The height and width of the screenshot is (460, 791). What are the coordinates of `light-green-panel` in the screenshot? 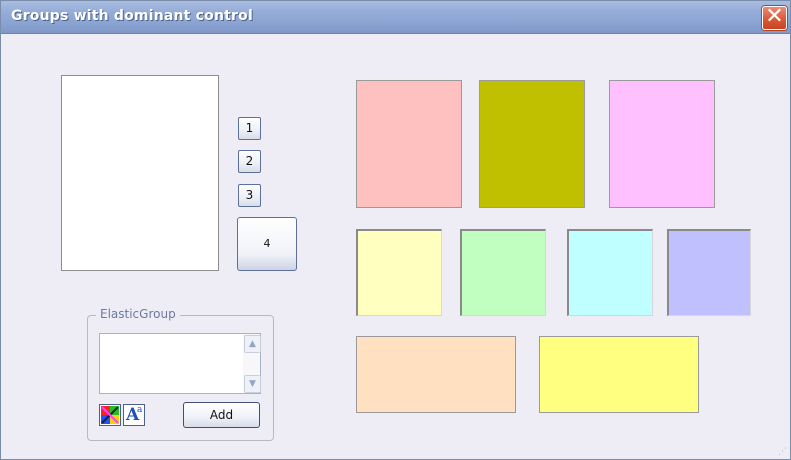 It's located at (503, 272).